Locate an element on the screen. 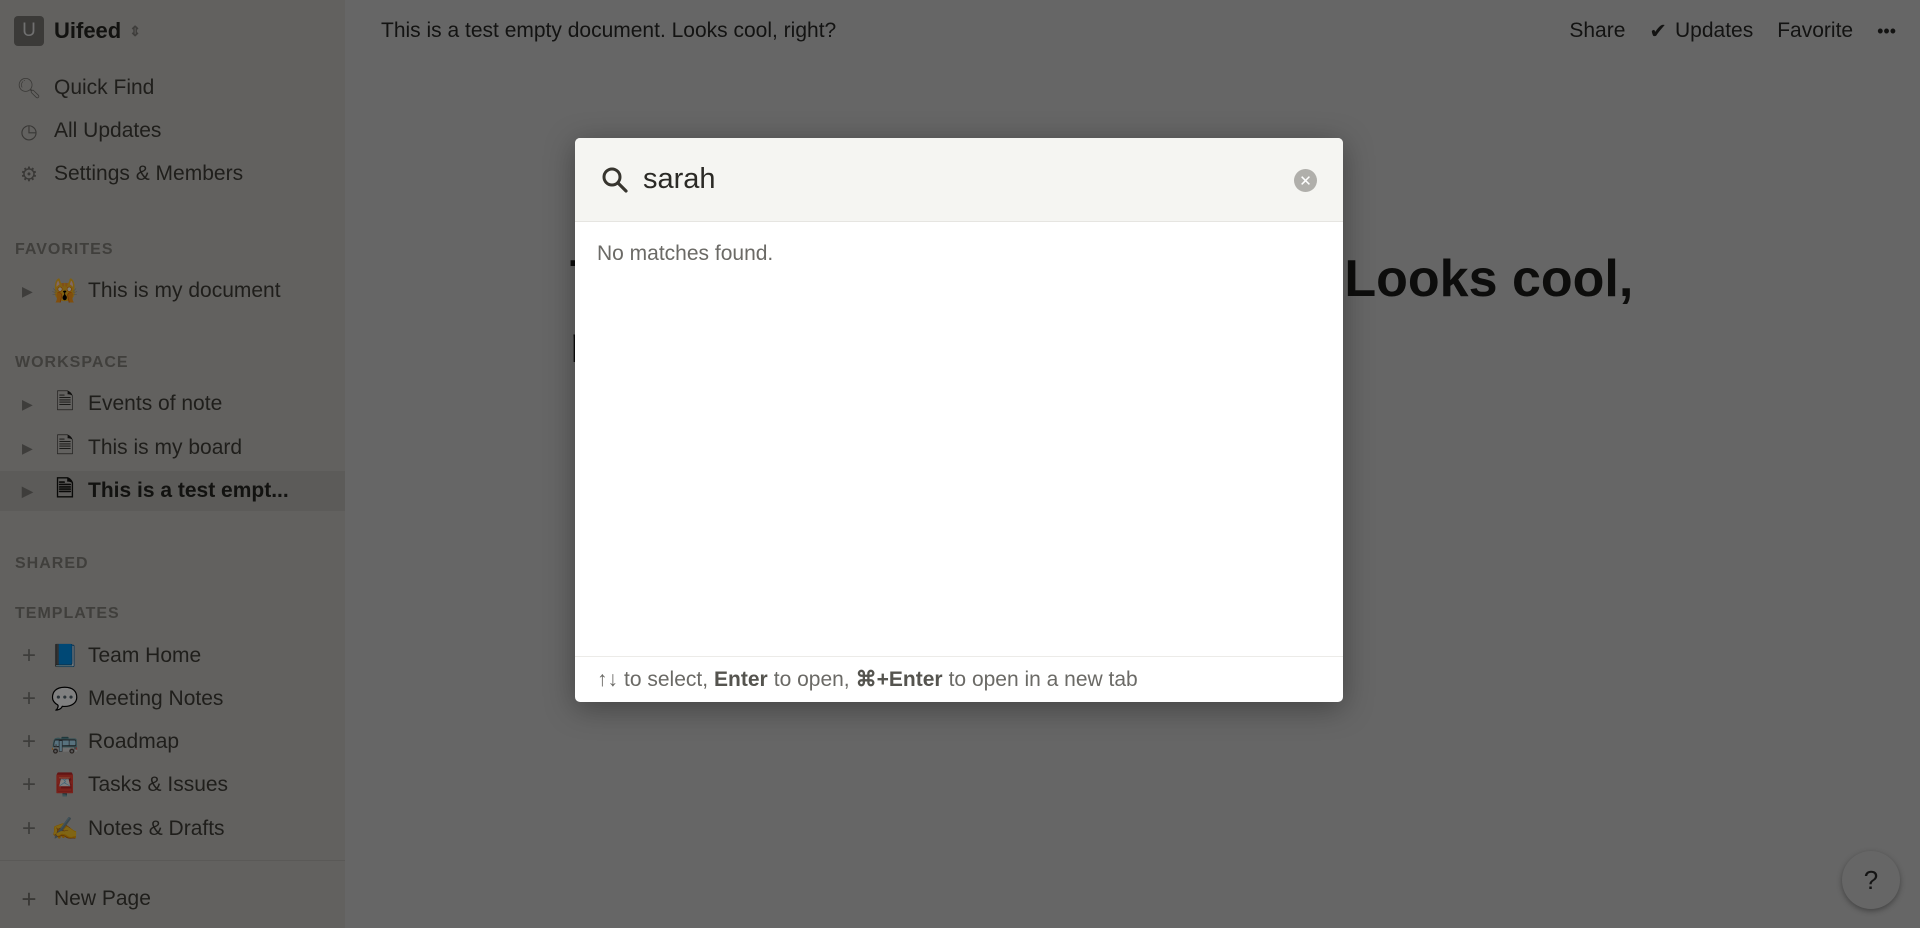 This screenshot has height=928, width=1920. workspace-page-item: ▶ 🗎 This is my board is located at coordinates (172, 448).